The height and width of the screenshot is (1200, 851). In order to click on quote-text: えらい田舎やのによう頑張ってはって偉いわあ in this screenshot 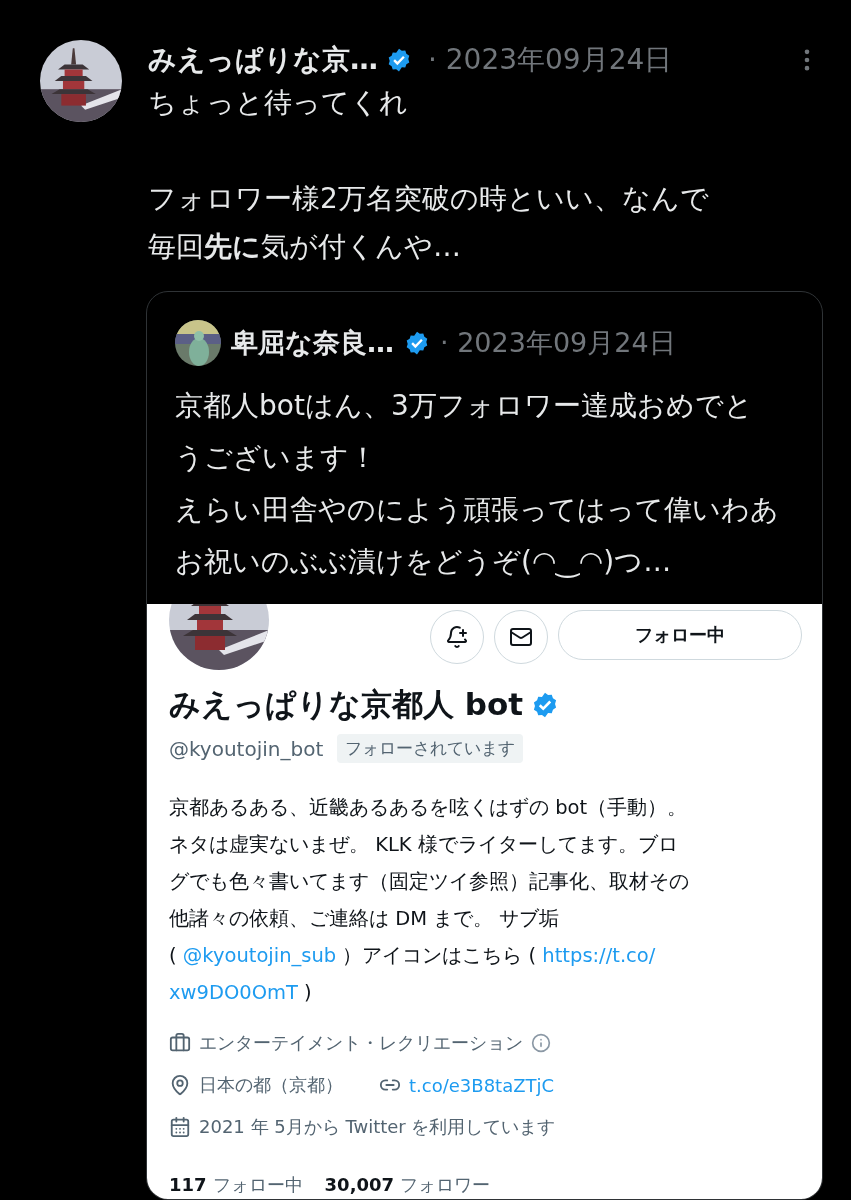, I will do `click(477, 510)`.